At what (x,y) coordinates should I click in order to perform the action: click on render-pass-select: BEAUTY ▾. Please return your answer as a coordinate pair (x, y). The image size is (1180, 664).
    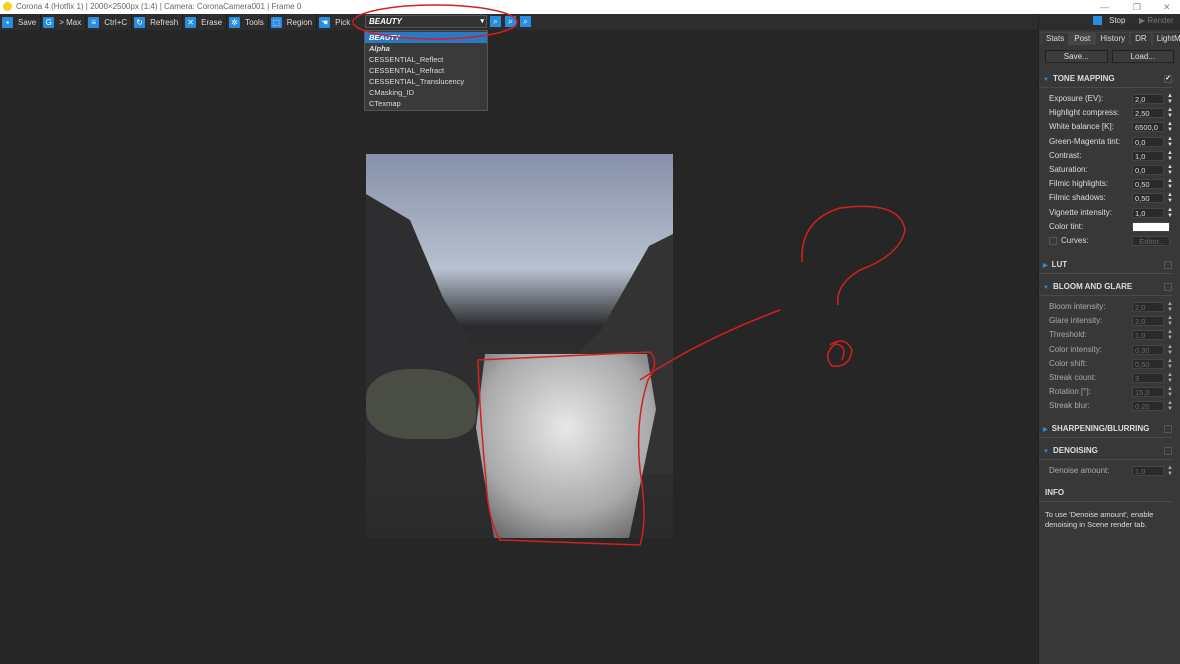
    Looking at the image, I should click on (426, 21).